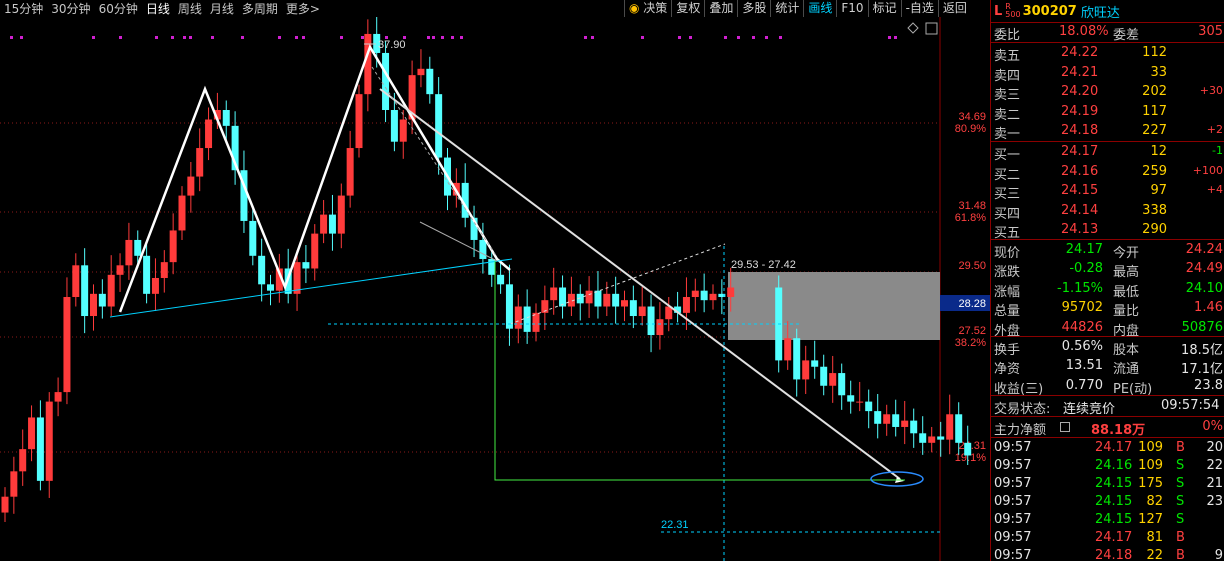  What do you see at coordinates (1212, 426) in the screenshot?
I see `main-net-pct: 0%` at bounding box center [1212, 426].